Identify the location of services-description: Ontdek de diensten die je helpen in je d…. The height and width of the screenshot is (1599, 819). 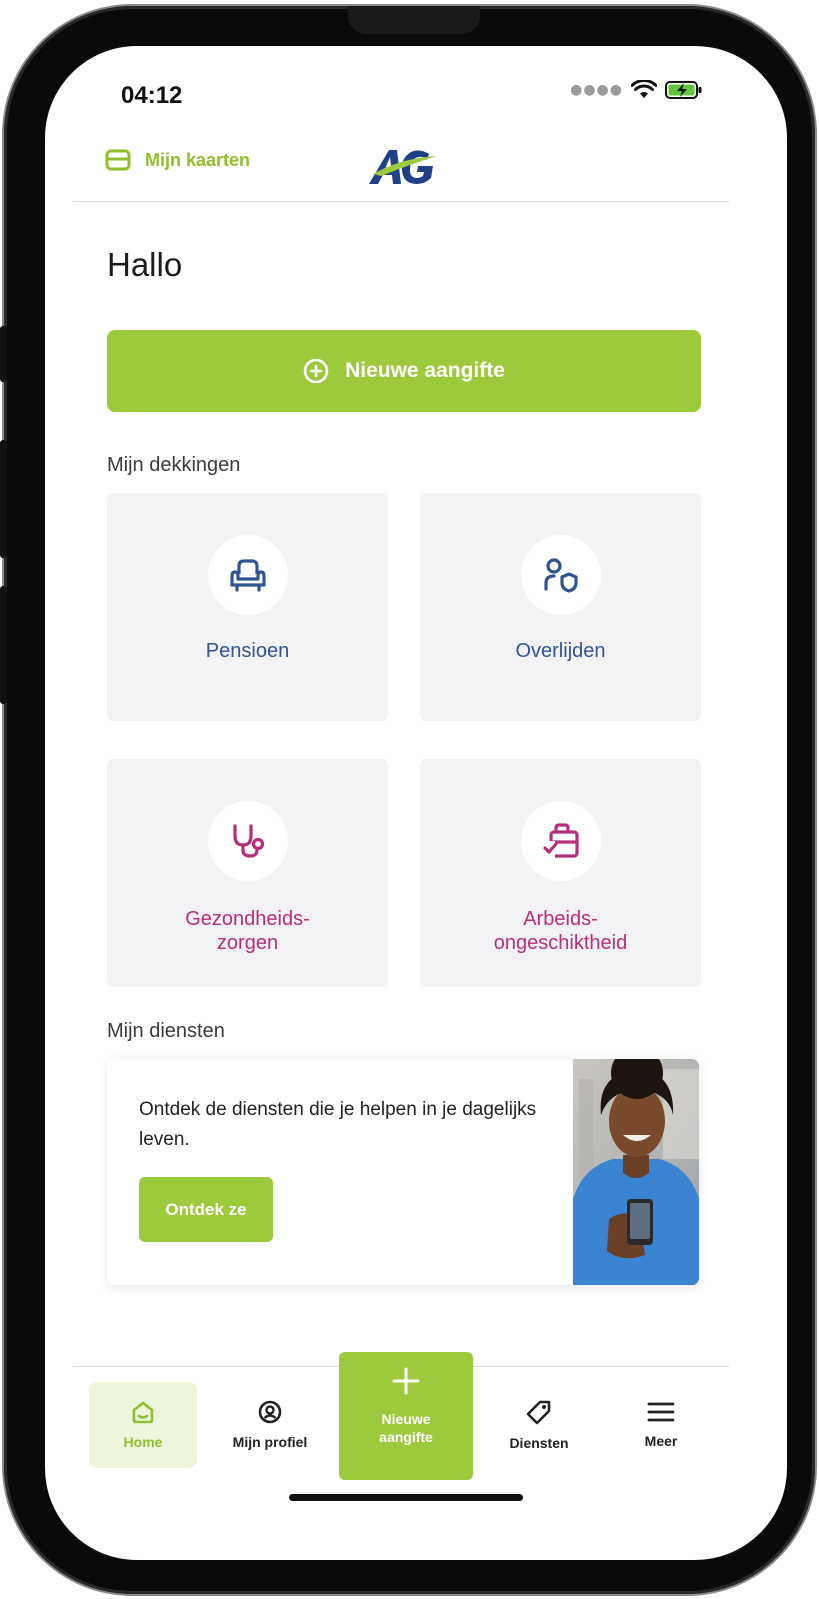
(338, 1124).